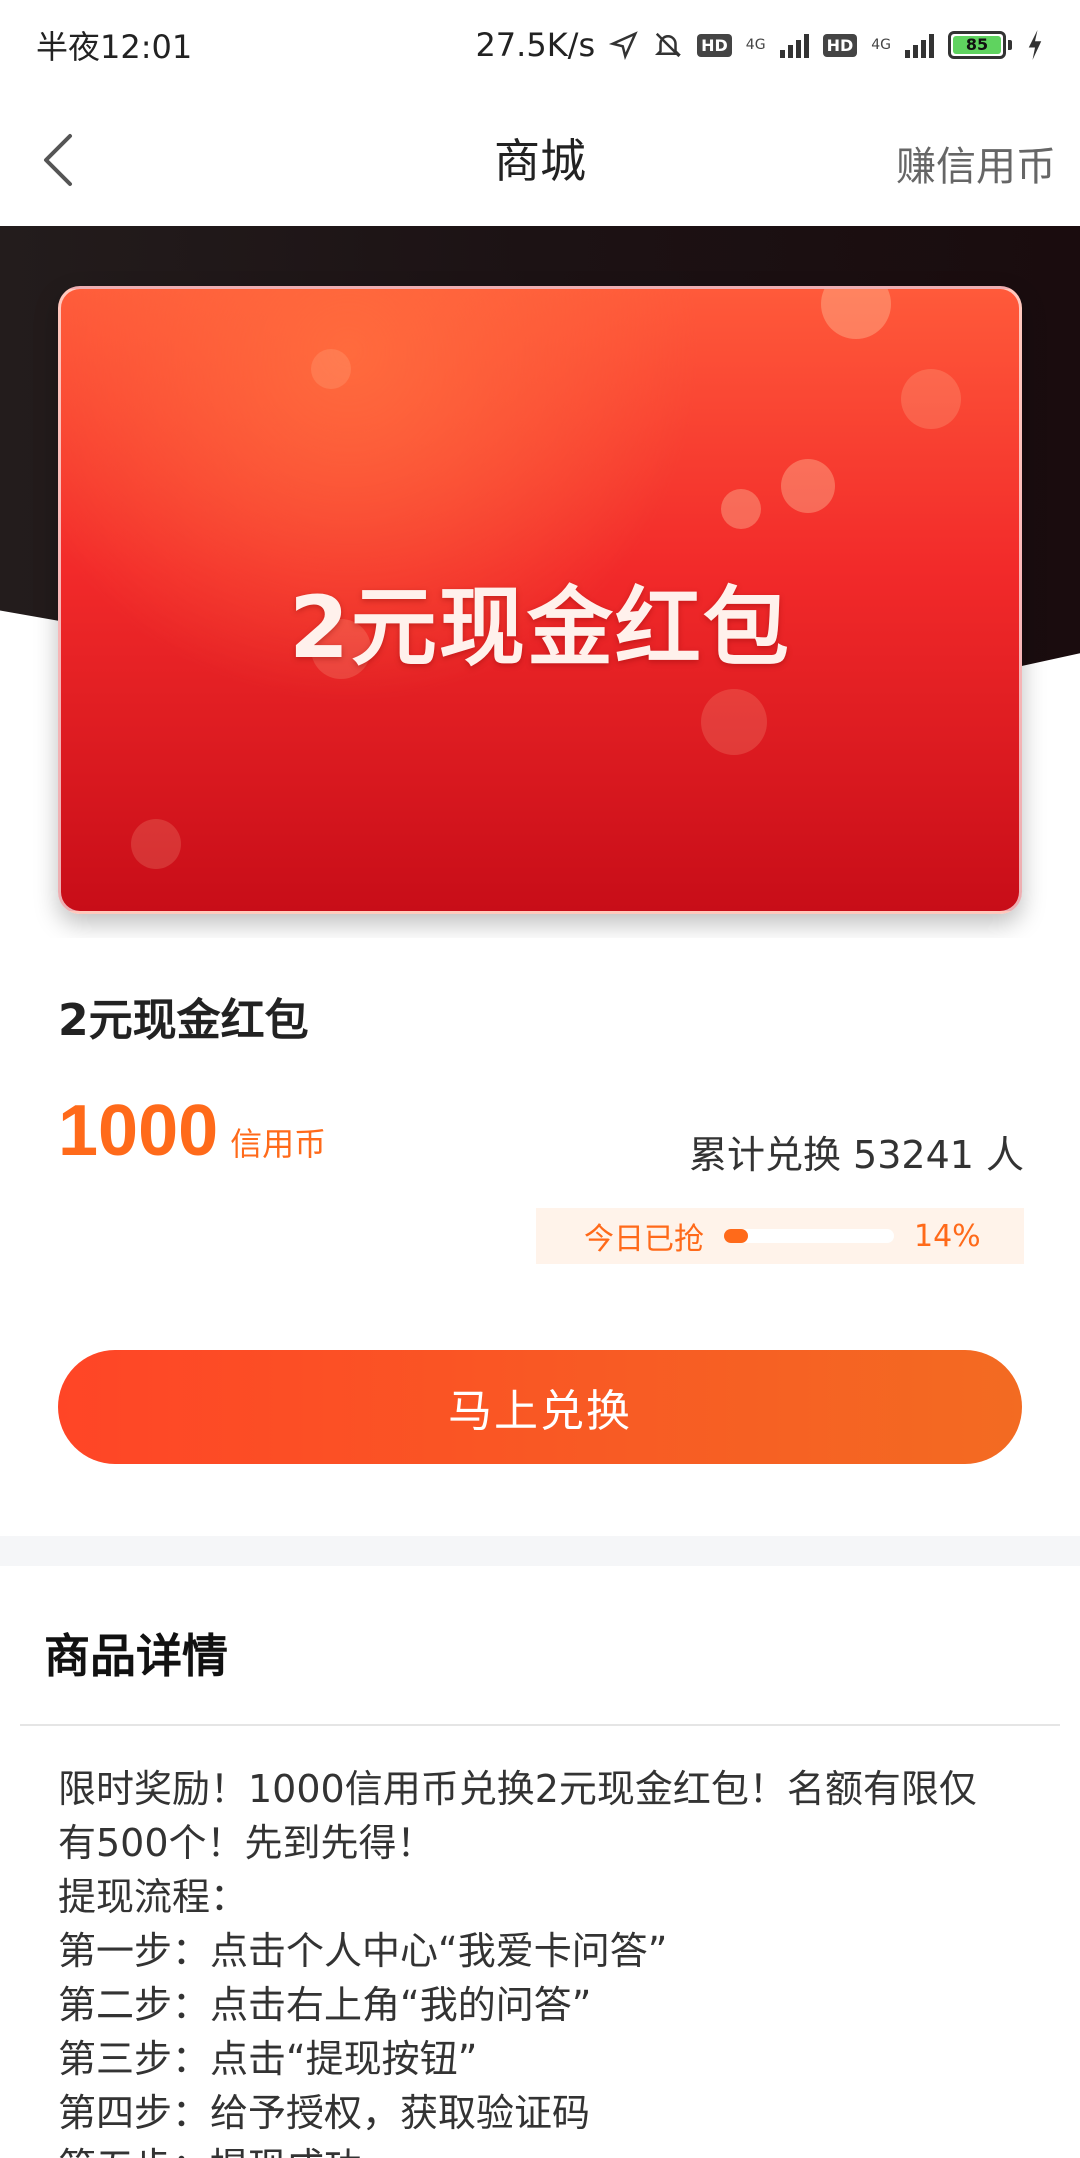  I want to click on status-bar: 半夜12:01 27.5K/s HD 4G HD 4G 85, so click(540, 45).